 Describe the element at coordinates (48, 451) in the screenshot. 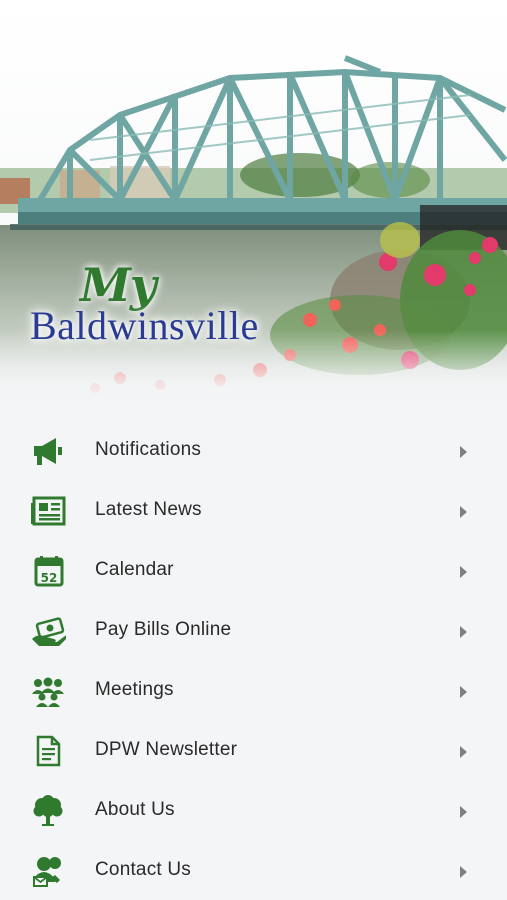

I see `megaphone-icon` at that location.